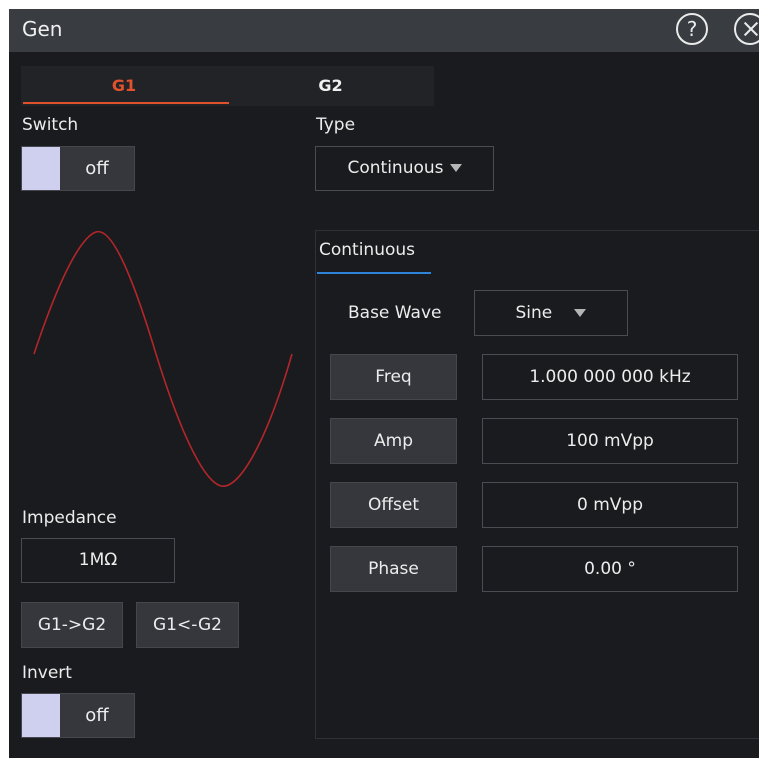 Image resolution: width=759 pixels, height=758 pixels. Describe the element at coordinates (97, 168) in the screenshot. I see `switch-state: off` at that location.